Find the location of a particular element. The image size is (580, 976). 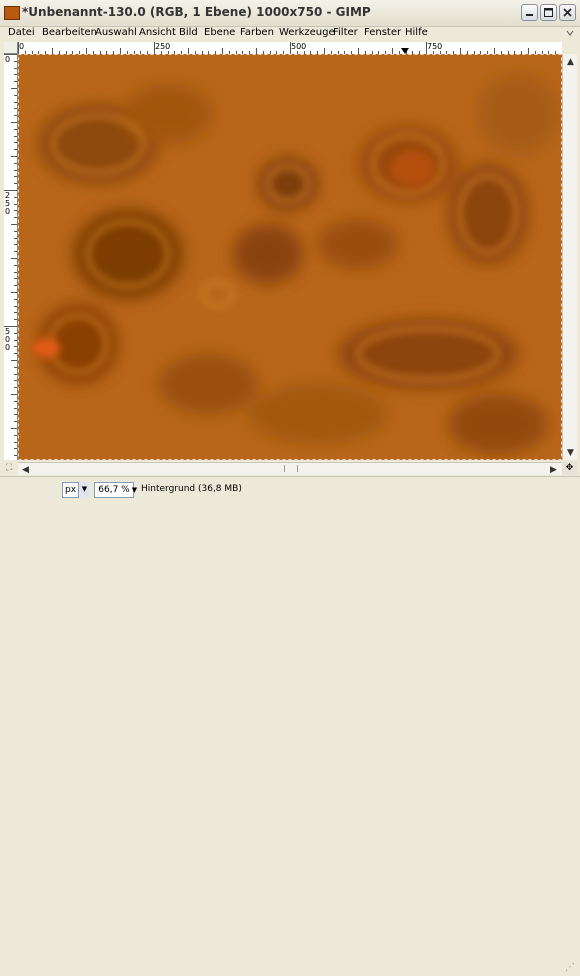

vruler-label-500: 500 is located at coordinates (8, 339).